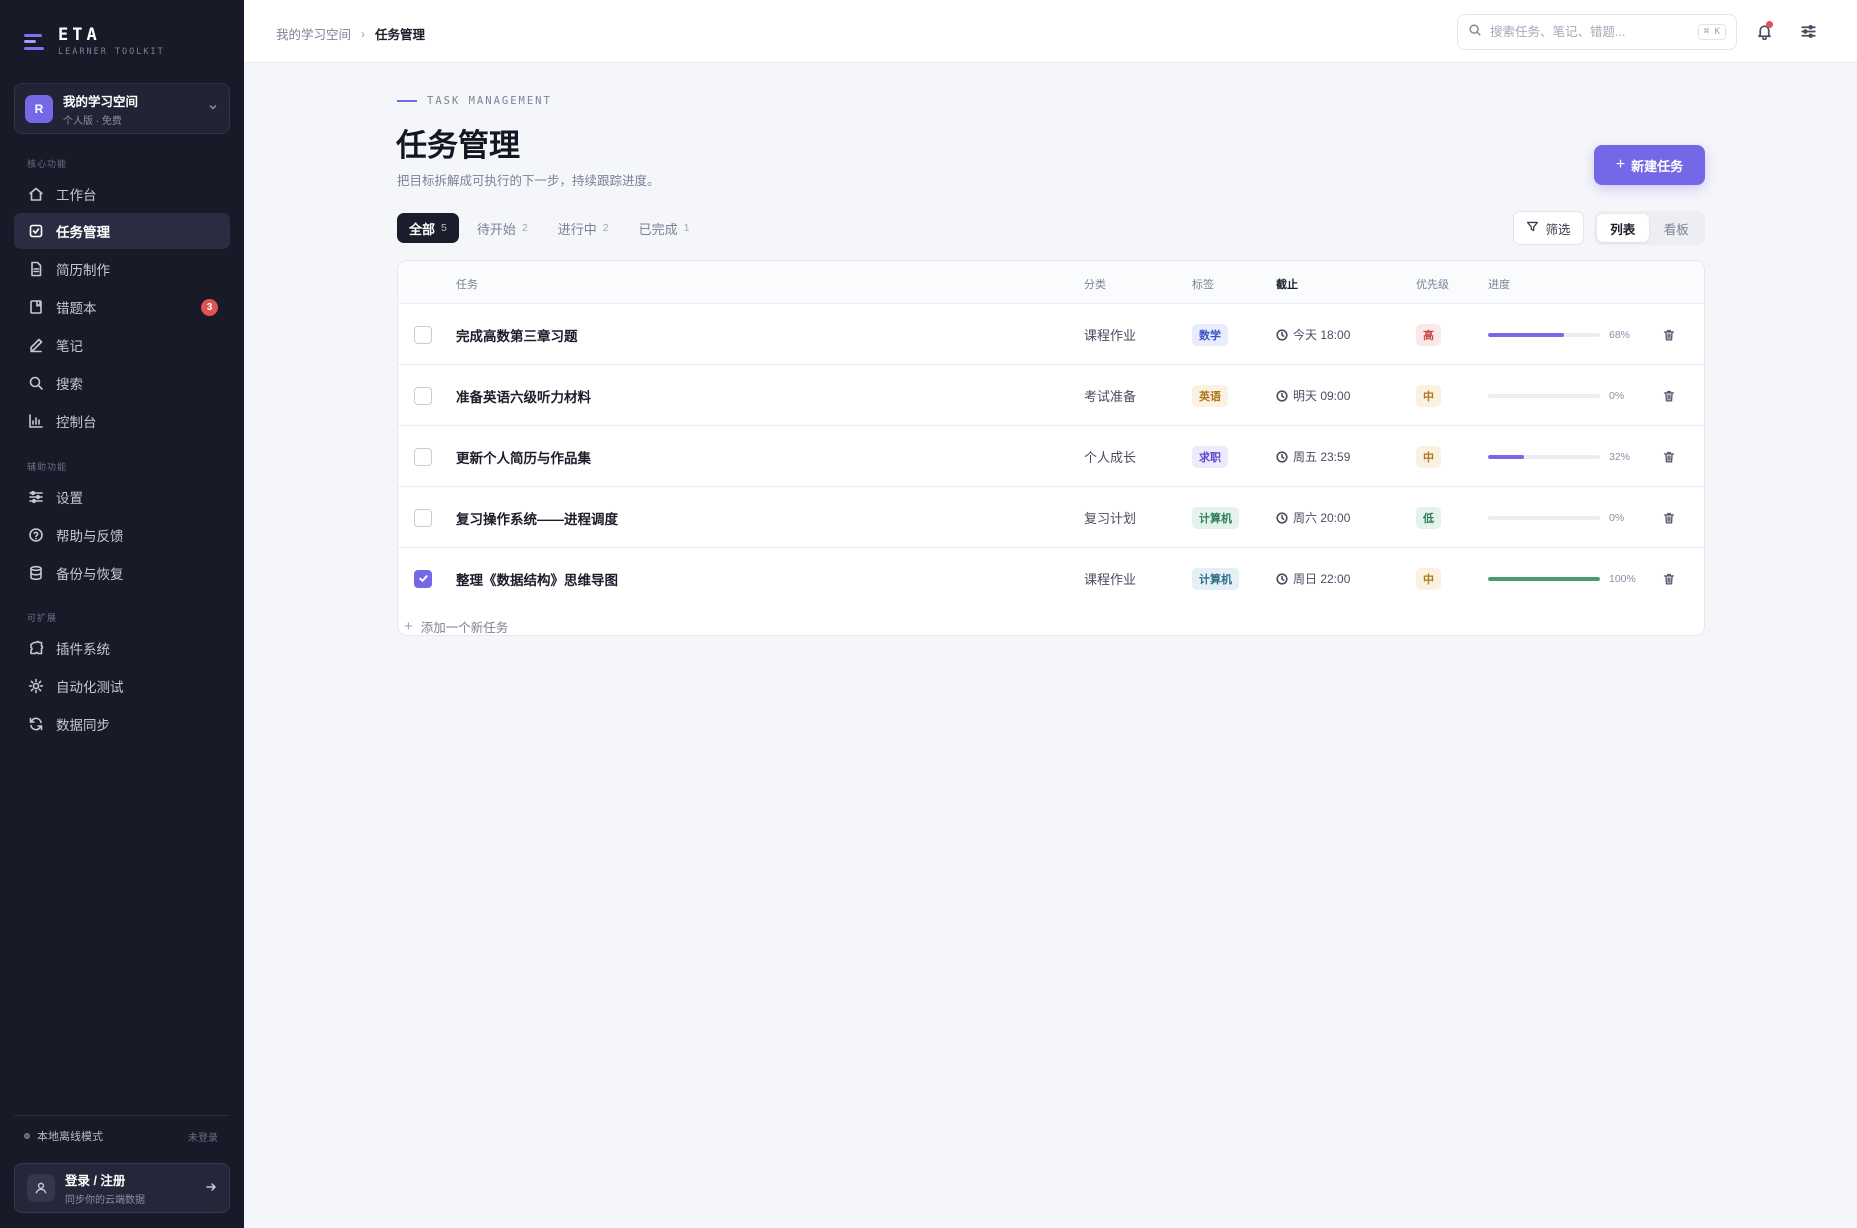  What do you see at coordinates (47, 467) in the screenshot?
I see `section-label-auxiliary: 辅助功能` at bounding box center [47, 467].